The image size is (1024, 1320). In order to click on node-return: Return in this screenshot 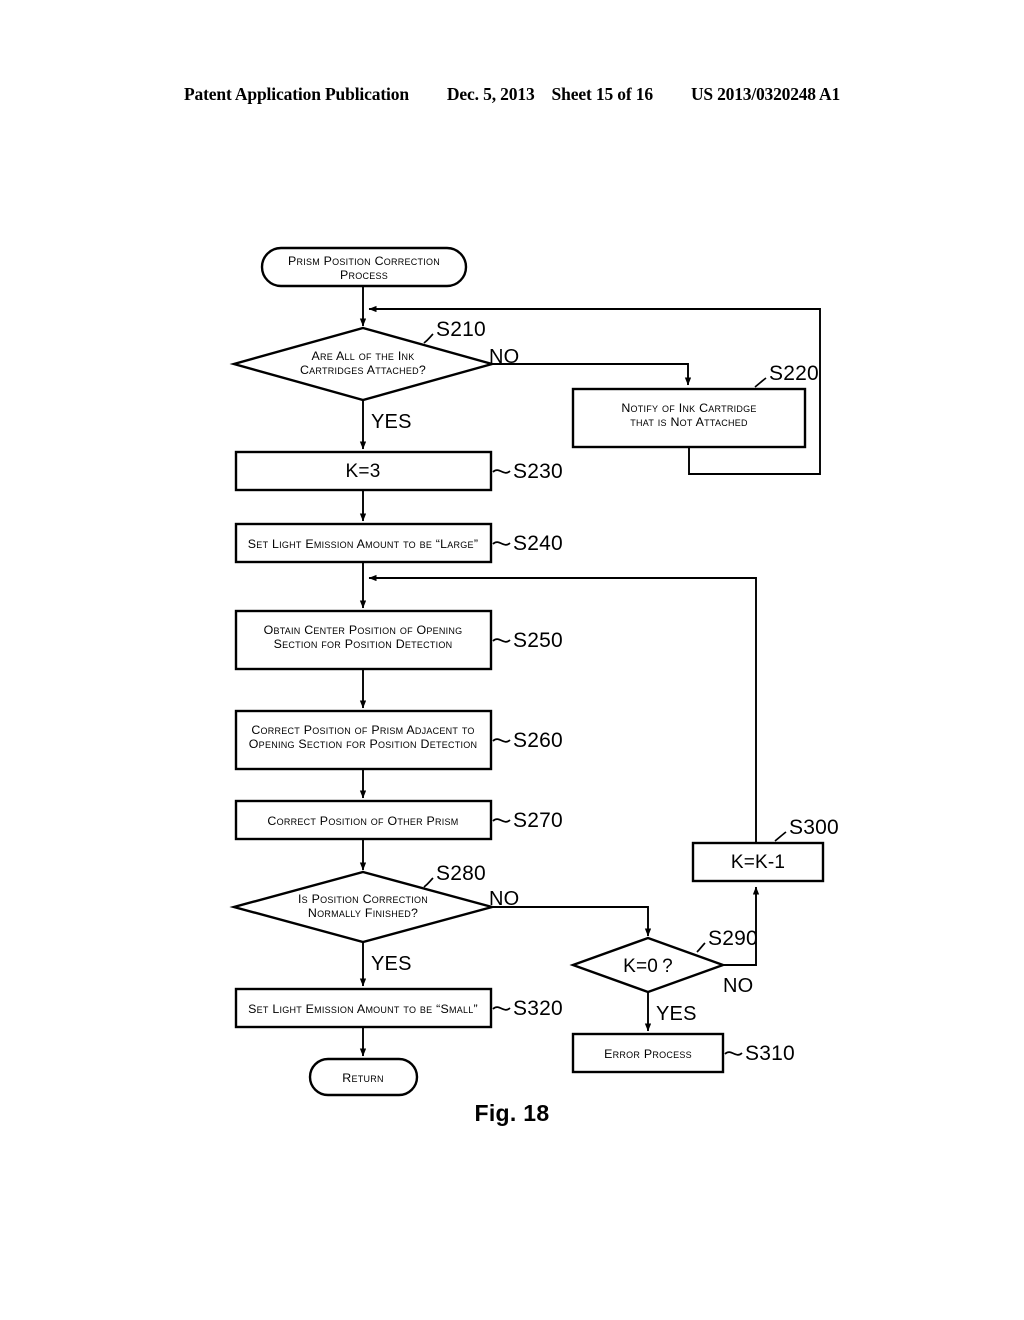, I will do `click(363, 1077)`.